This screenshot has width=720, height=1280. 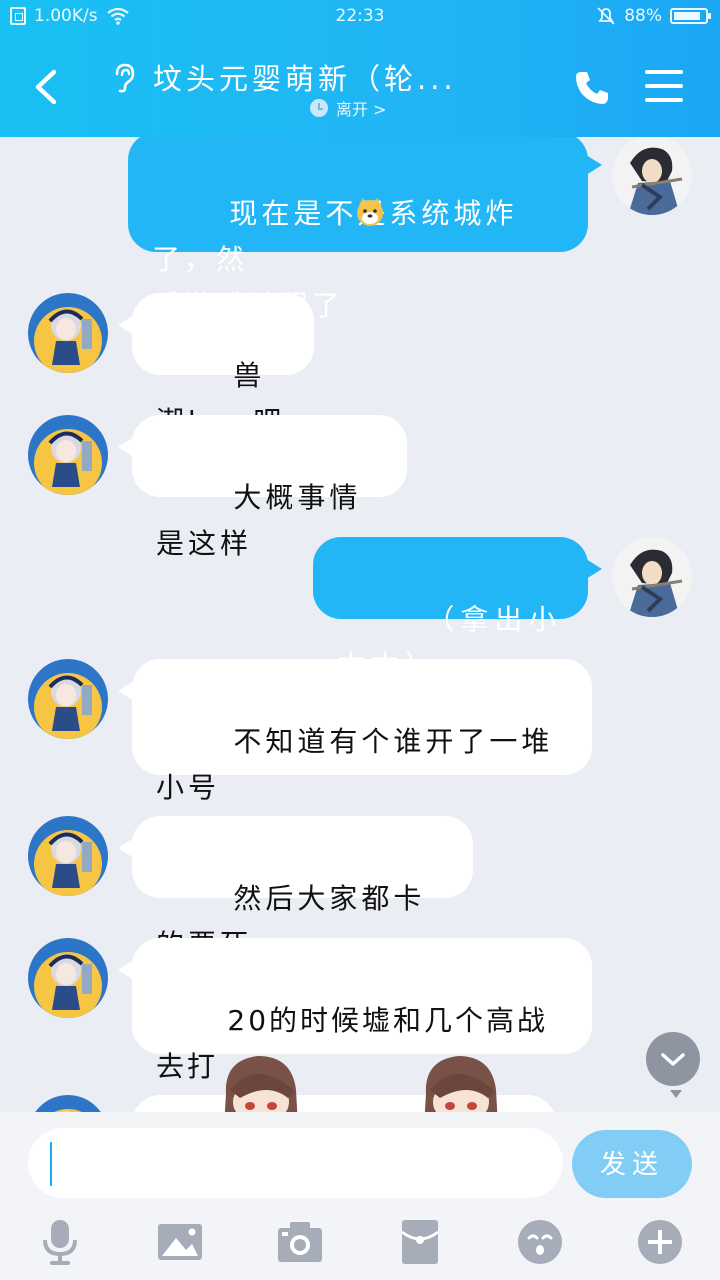 What do you see at coordinates (690, 16) in the screenshot?
I see `battery-icon` at bounding box center [690, 16].